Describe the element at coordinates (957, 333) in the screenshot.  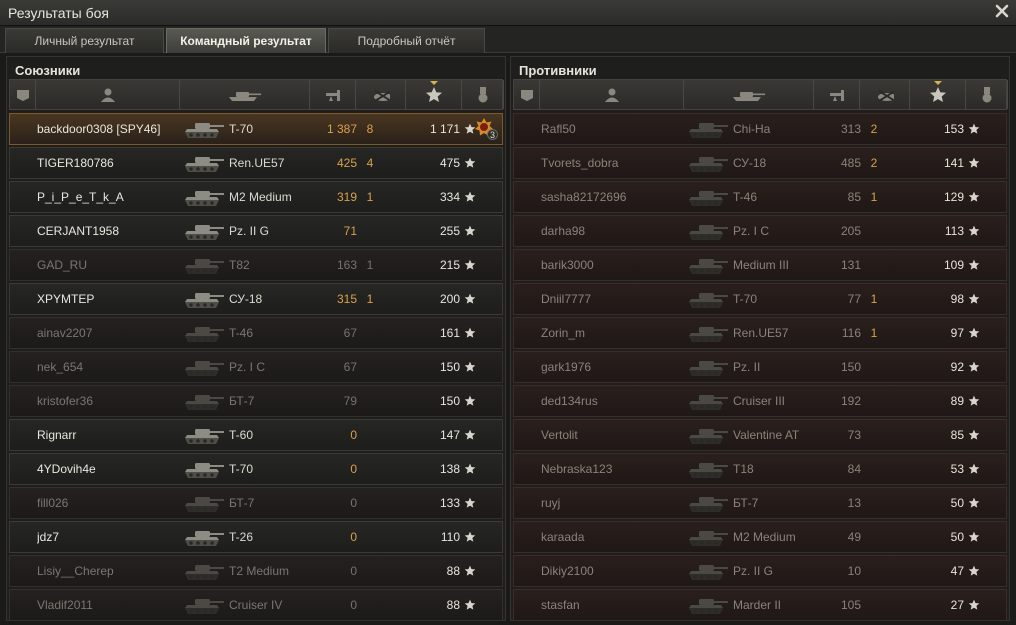
I see `xp-value: 97` at that location.